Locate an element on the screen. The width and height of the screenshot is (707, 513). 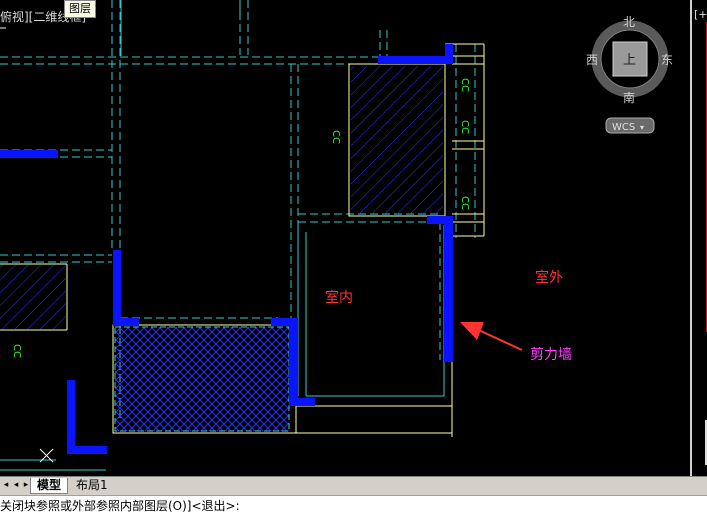
right-viewport-label: [+] is located at coordinates (700, 14).